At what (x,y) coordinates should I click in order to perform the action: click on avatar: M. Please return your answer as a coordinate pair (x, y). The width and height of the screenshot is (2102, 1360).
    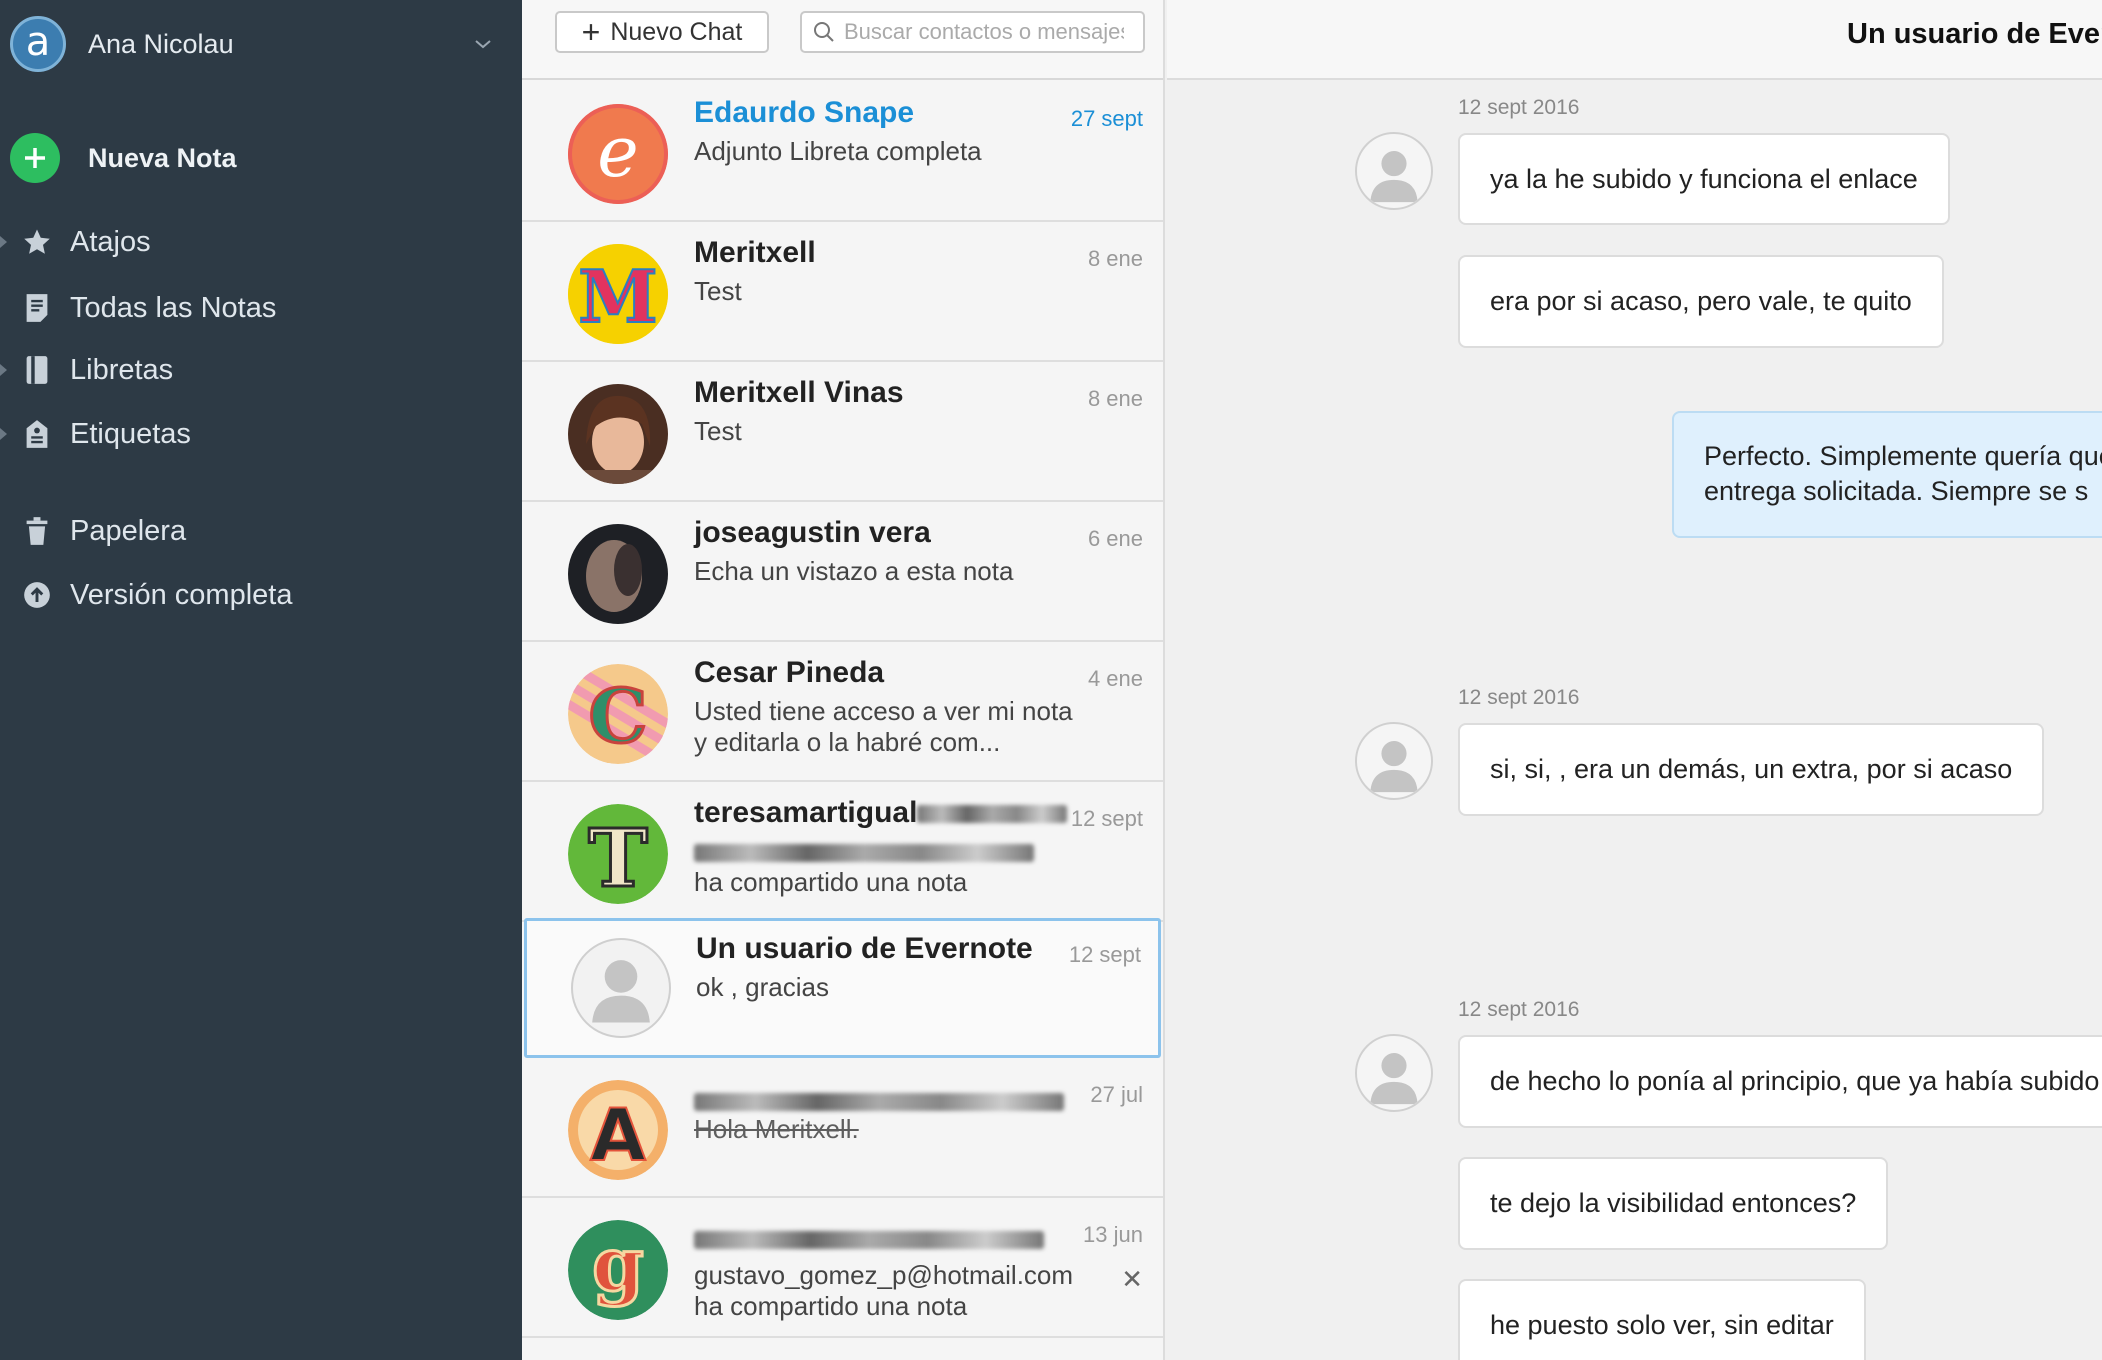
    Looking at the image, I should click on (618, 294).